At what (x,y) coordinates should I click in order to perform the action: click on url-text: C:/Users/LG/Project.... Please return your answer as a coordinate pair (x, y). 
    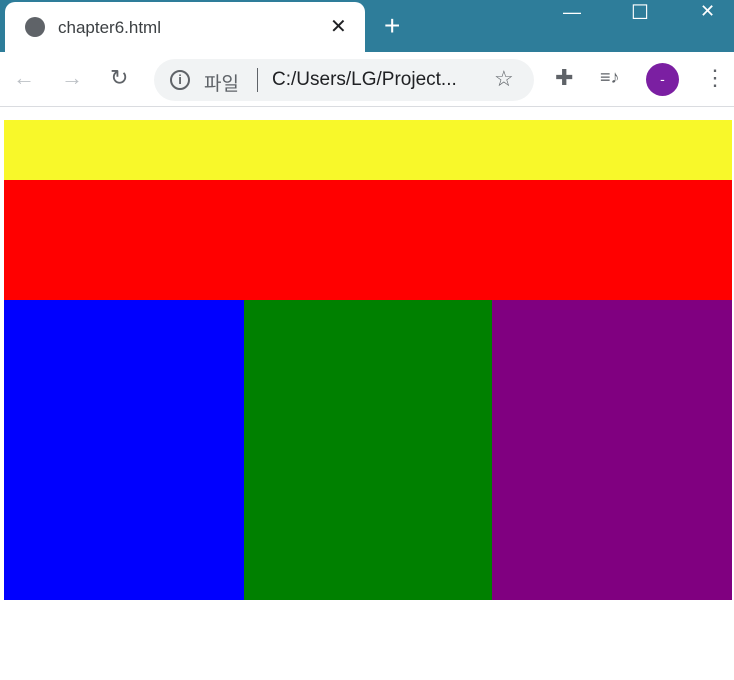
    Looking at the image, I should click on (364, 80).